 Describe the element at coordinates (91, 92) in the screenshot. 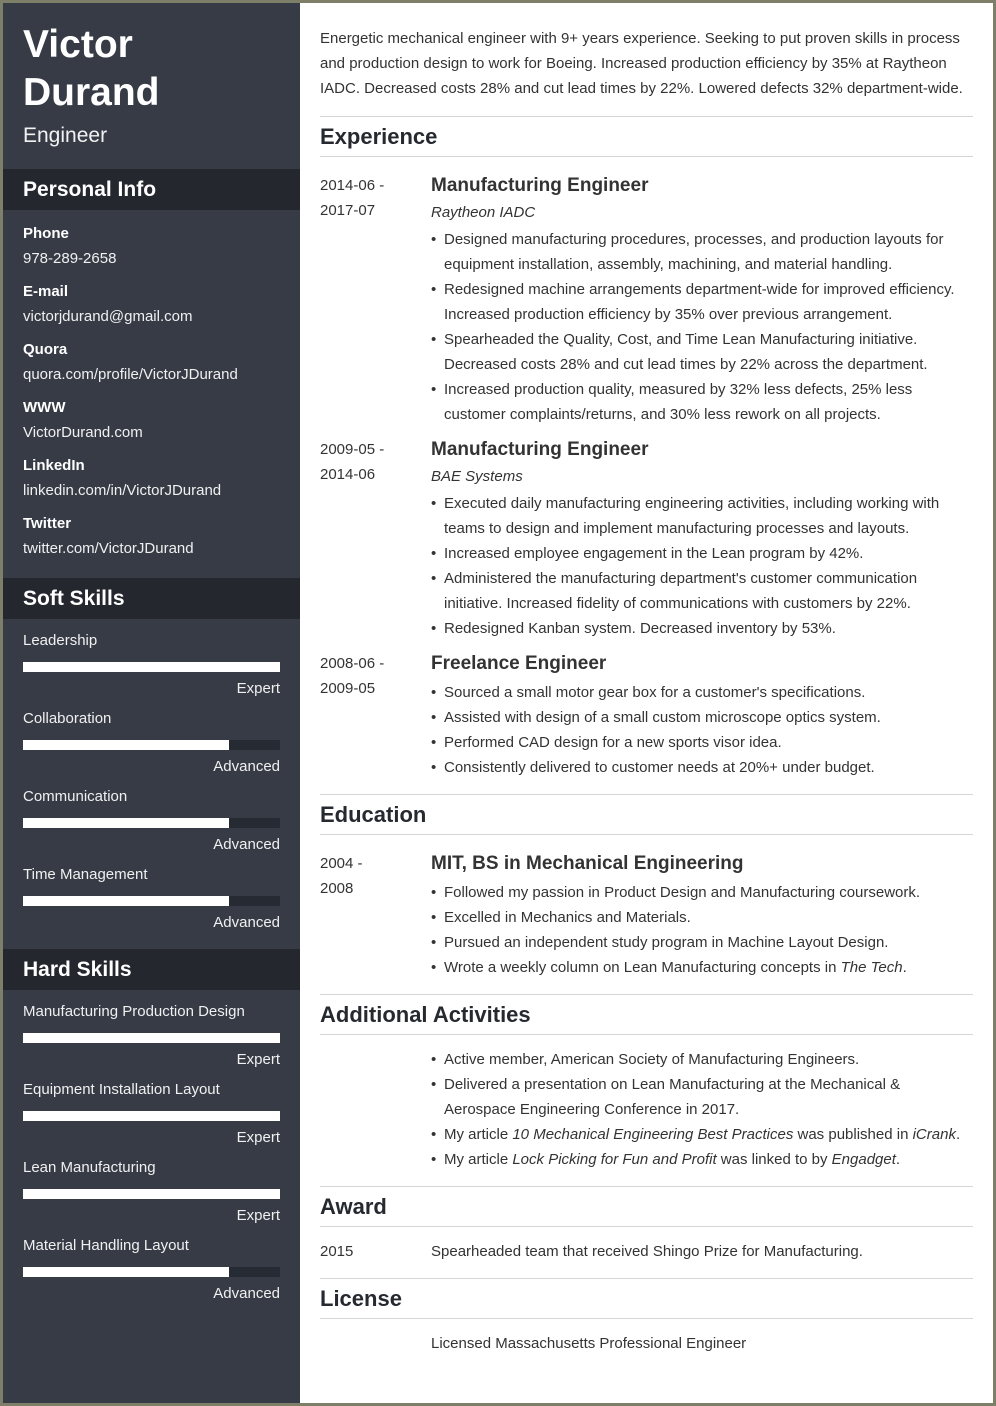

I see `last-name: Durand` at that location.